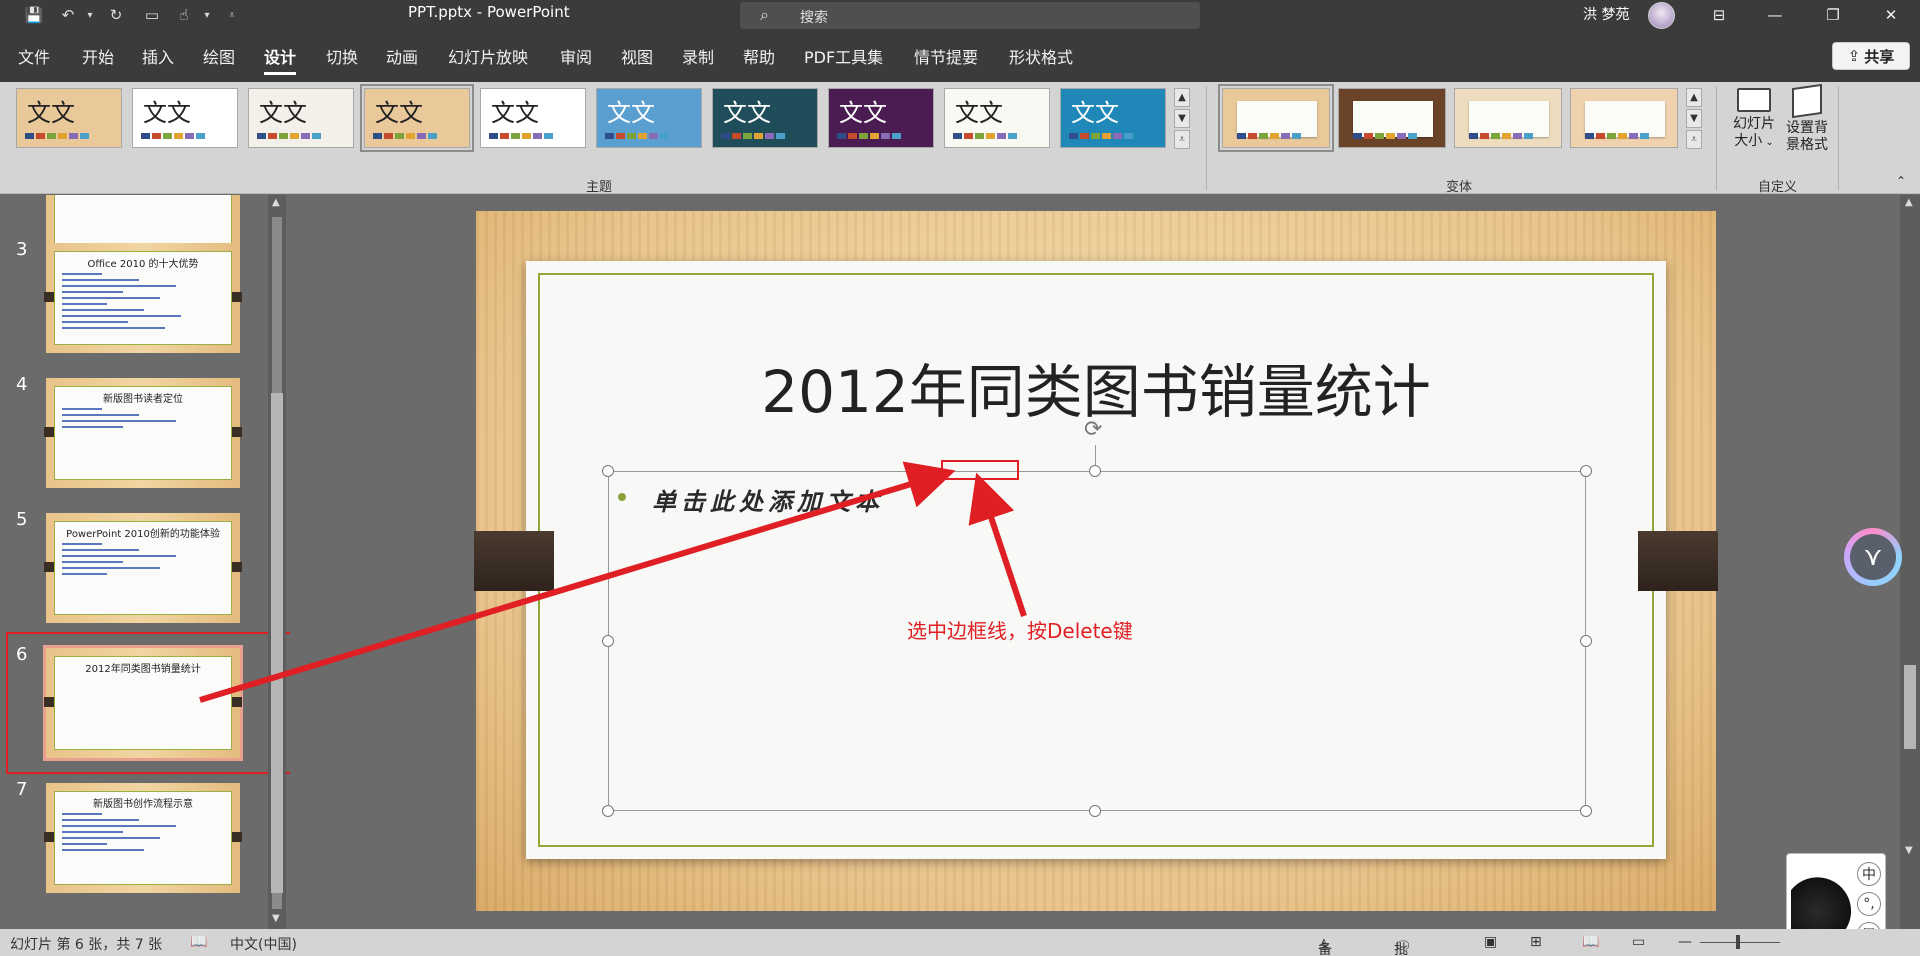  What do you see at coordinates (1910, 707) in the screenshot?
I see `editor-scroll-thumb` at bounding box center [1910, 707].